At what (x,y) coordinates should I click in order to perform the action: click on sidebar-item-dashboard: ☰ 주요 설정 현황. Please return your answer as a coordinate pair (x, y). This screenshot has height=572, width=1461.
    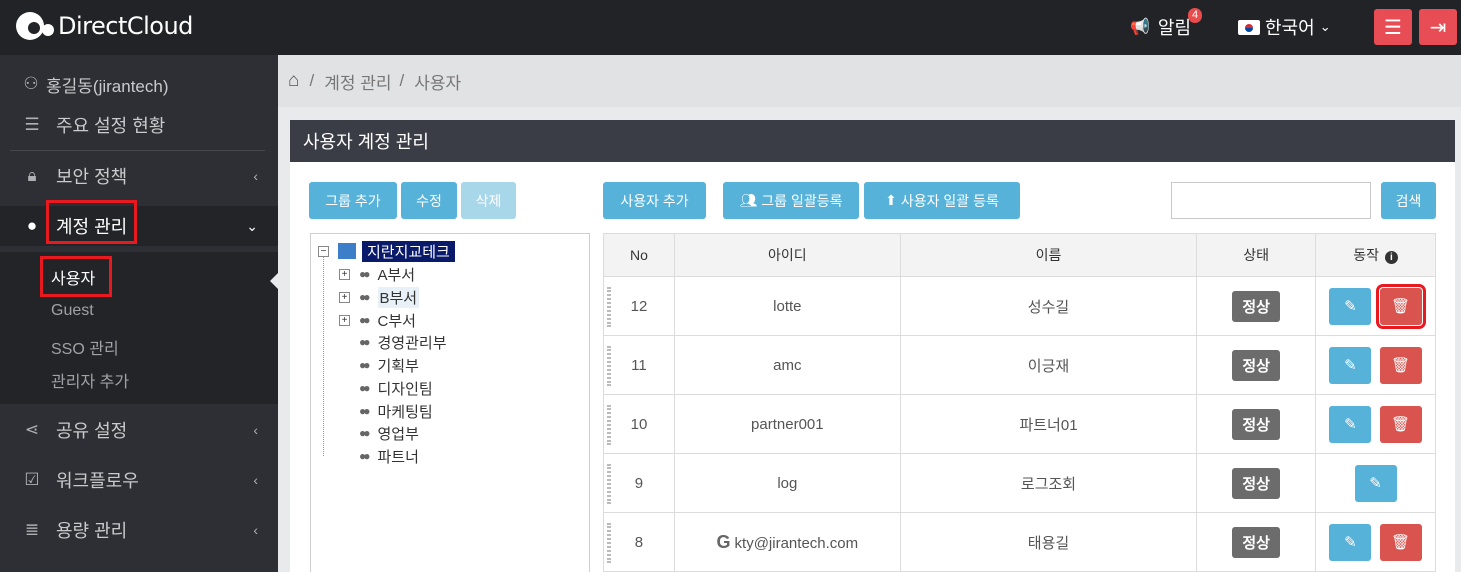
    Looking at the image, I should click on (139, 125).